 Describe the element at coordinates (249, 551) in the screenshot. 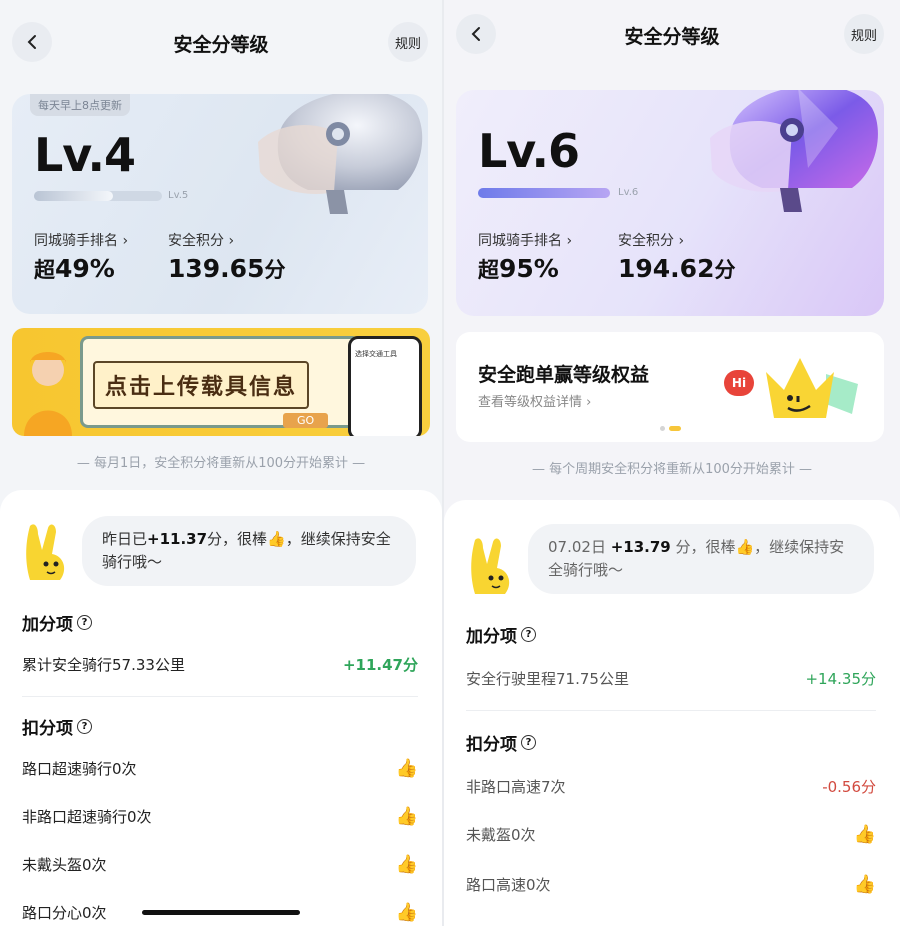

I see `daily-message-bubble: 昨日已+11.37分，很棒👍，继续保持安全骑行哦～` at that location.